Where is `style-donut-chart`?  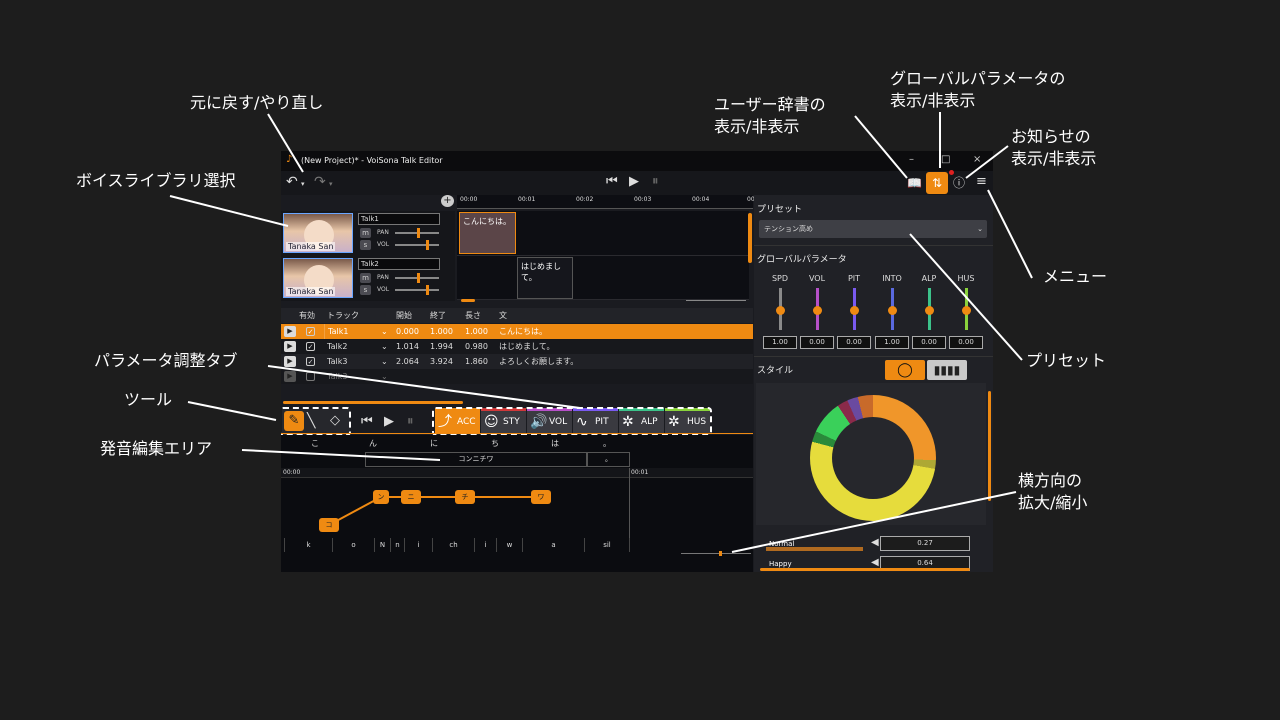
style-donut-chart is located at coordinates (873, 458).